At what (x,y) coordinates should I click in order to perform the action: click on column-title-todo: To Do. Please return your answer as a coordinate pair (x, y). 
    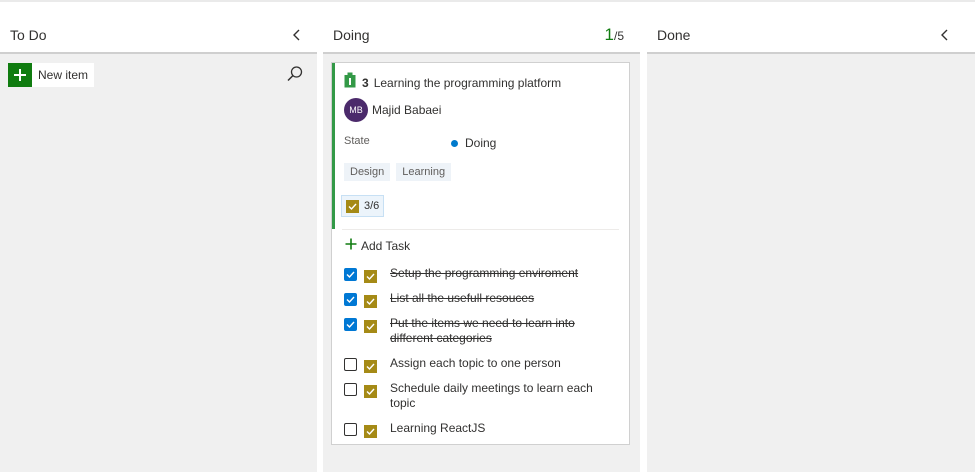
    Looking at the image, I should click on (28, 35).